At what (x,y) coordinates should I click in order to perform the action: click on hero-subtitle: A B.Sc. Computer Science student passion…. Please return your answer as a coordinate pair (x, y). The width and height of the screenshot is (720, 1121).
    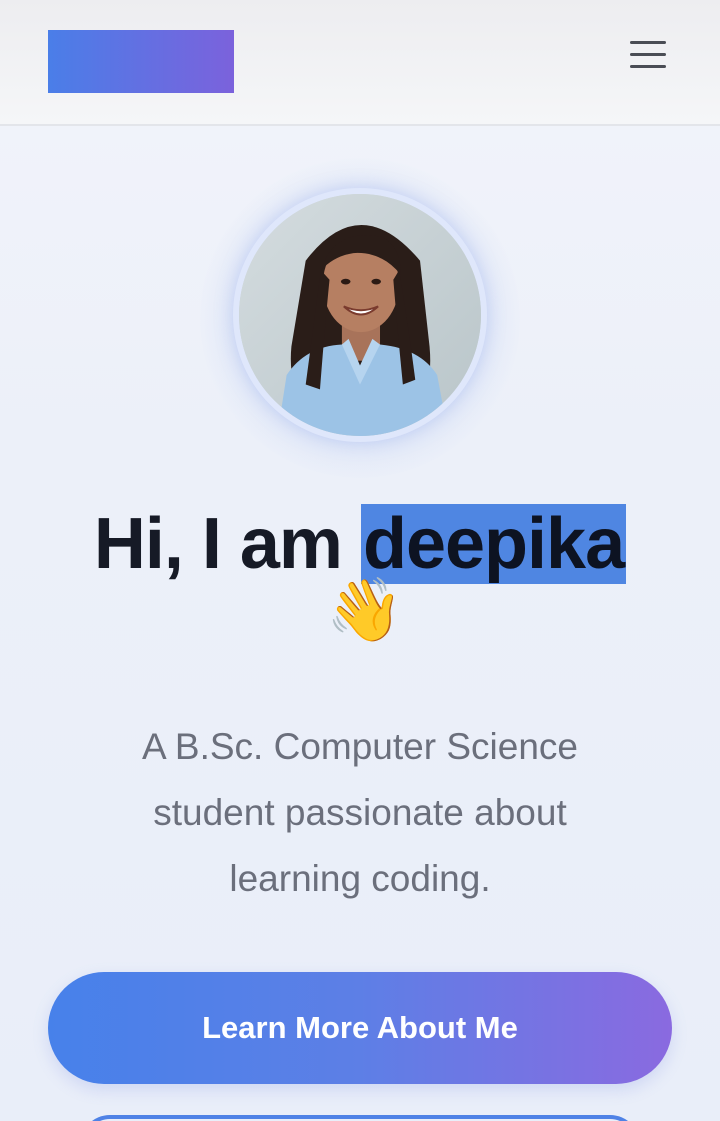
    Looking at the image, I should click on (360, 812).